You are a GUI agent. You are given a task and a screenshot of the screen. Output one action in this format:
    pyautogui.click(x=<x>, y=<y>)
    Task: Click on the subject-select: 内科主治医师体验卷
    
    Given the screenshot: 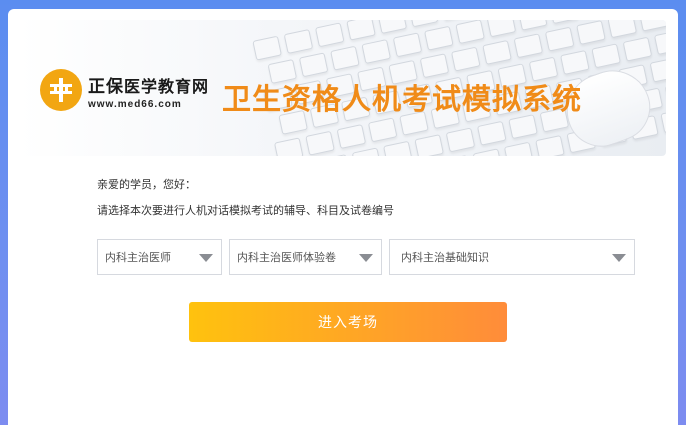 What is the action you would take?
    pyautogui.click(x=305, y=257)
    